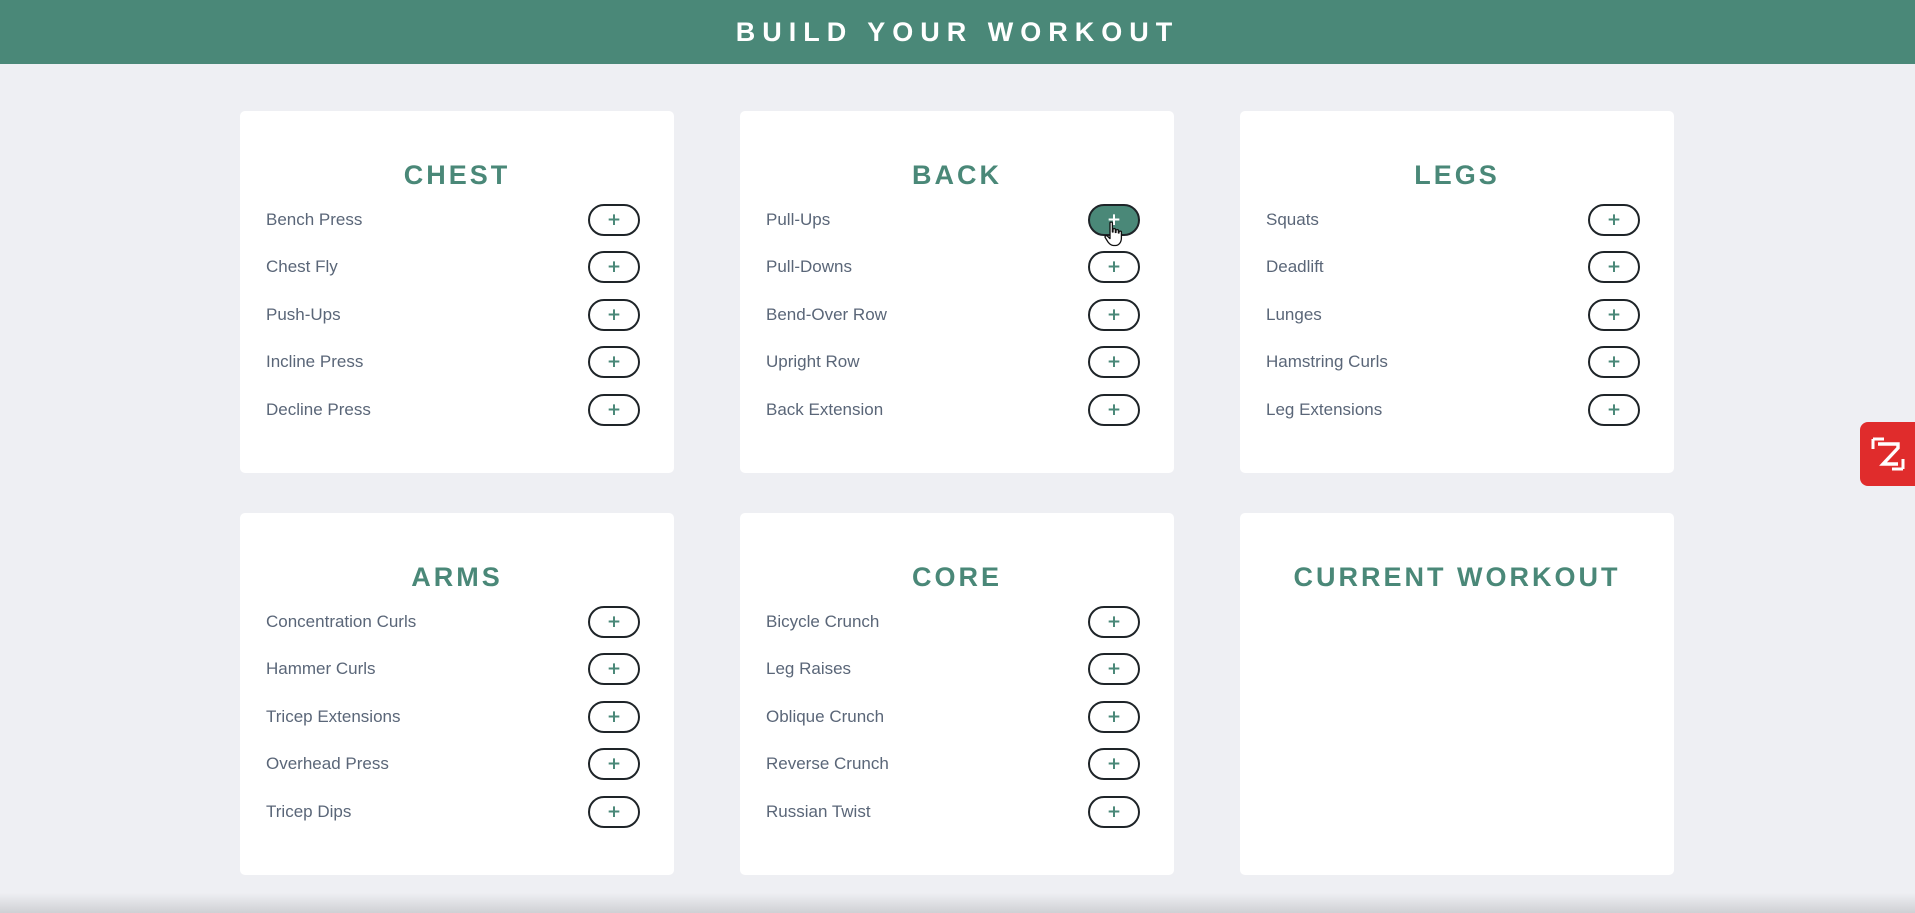 The width and height of the screenshot is (1915, 913). What do you see at coordinates (957, 363) in the screenshot?
I see `exercise-row: Upright Row +` at bounding box center [957, 363].